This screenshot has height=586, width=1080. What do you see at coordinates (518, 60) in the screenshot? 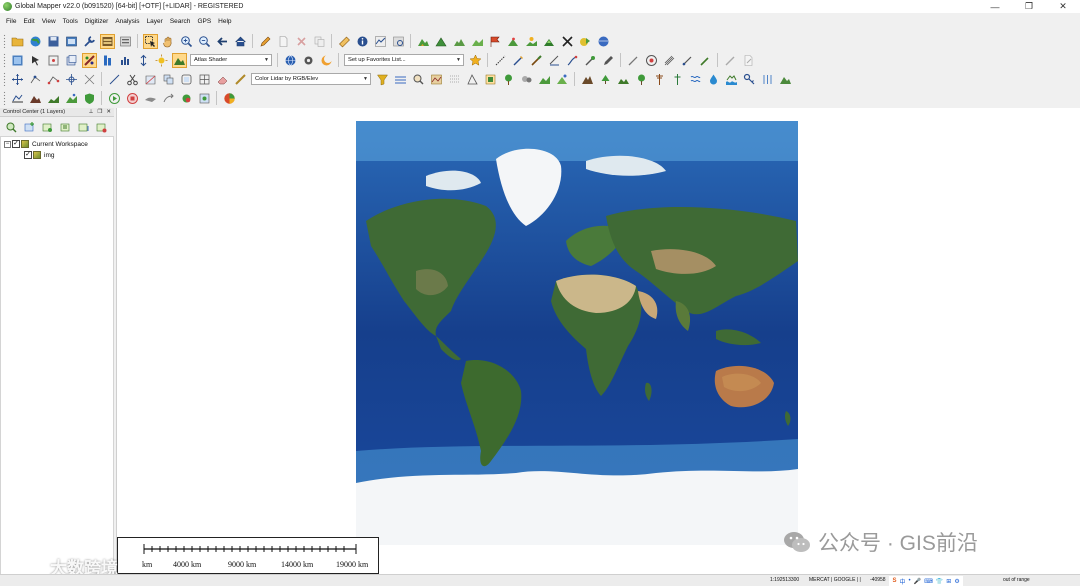
I see `edit-line-icon` at bounding box center [518, 60].